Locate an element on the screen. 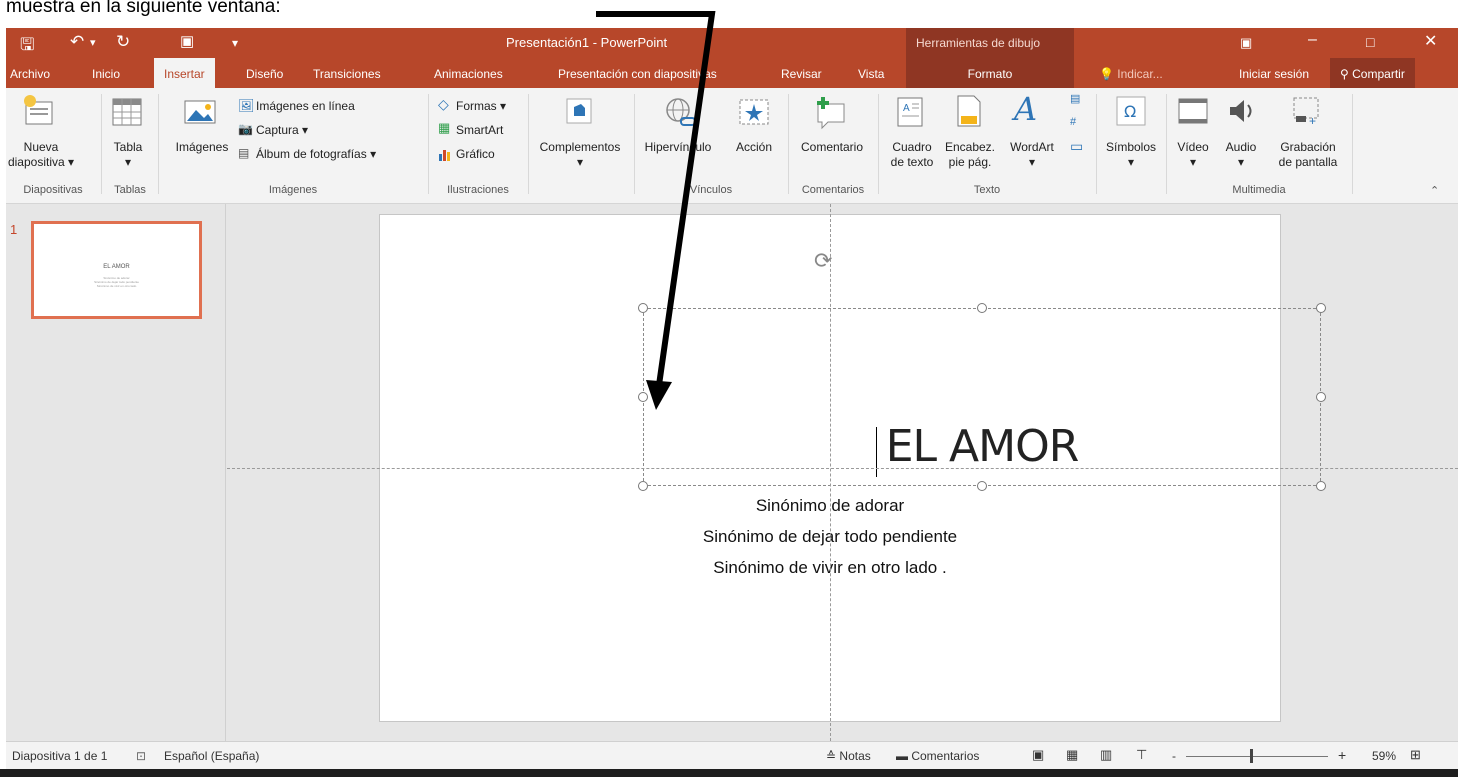 The width and height of the screenshot is (1458, 777). minimize-icon: – is located at coordinates (1312, 40).